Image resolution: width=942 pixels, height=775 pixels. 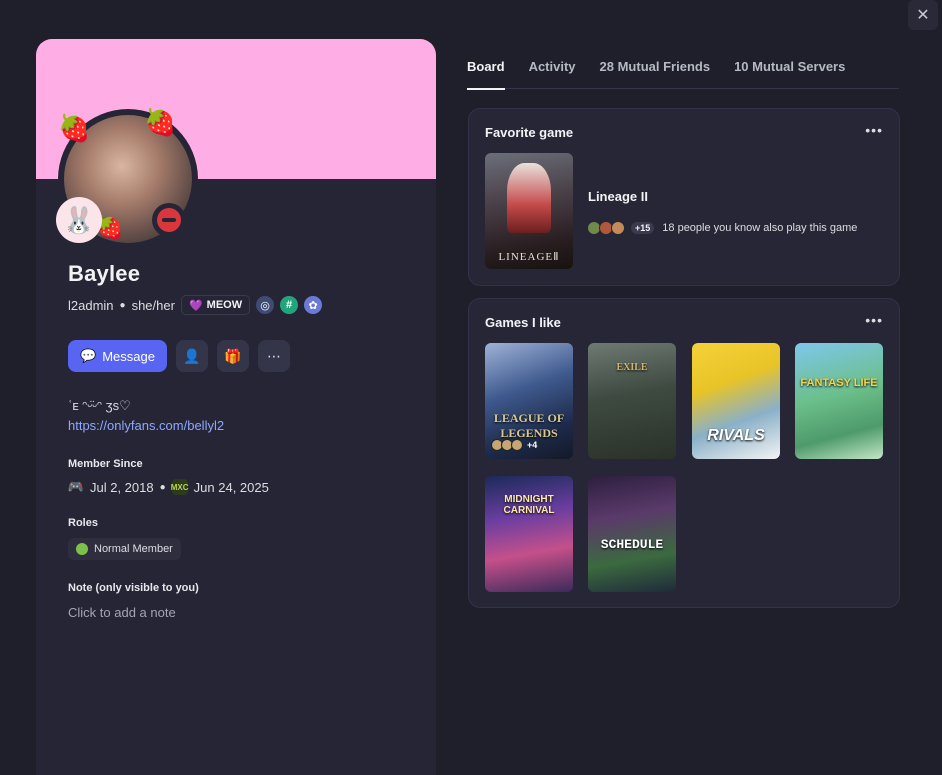 I want to click on card-title: Games I like, so click(x=523, y=322).